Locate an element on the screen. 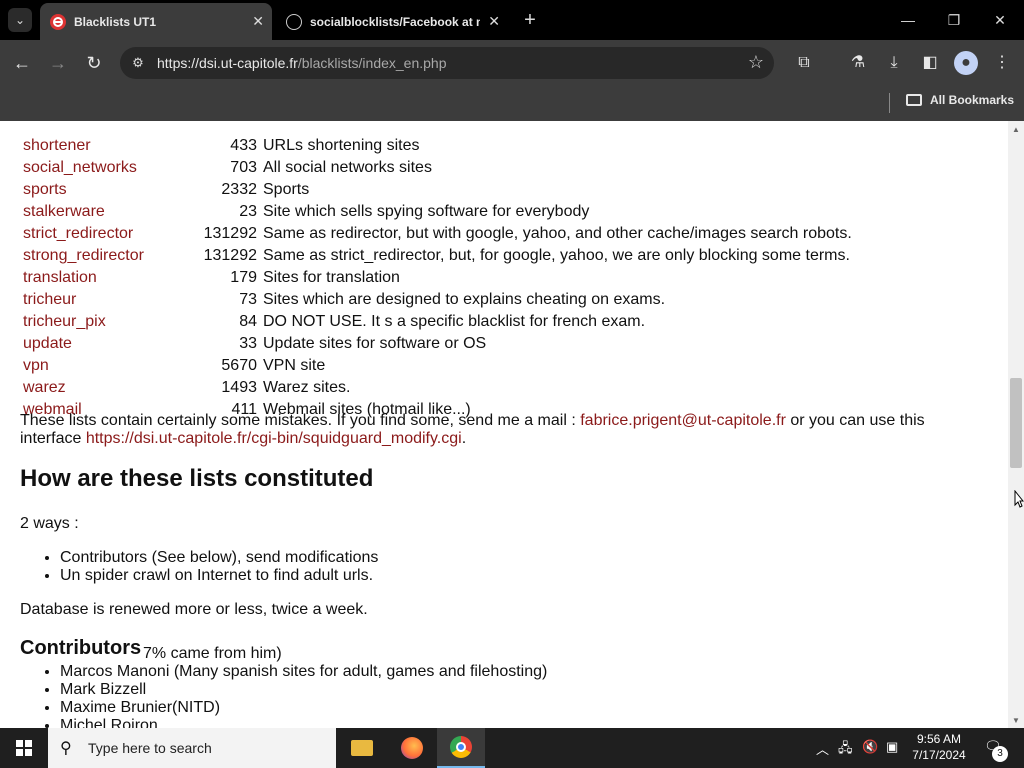 This screenshot has height=768, width=1024. network-icon: 🖧 is located at coordinates (845, 750).